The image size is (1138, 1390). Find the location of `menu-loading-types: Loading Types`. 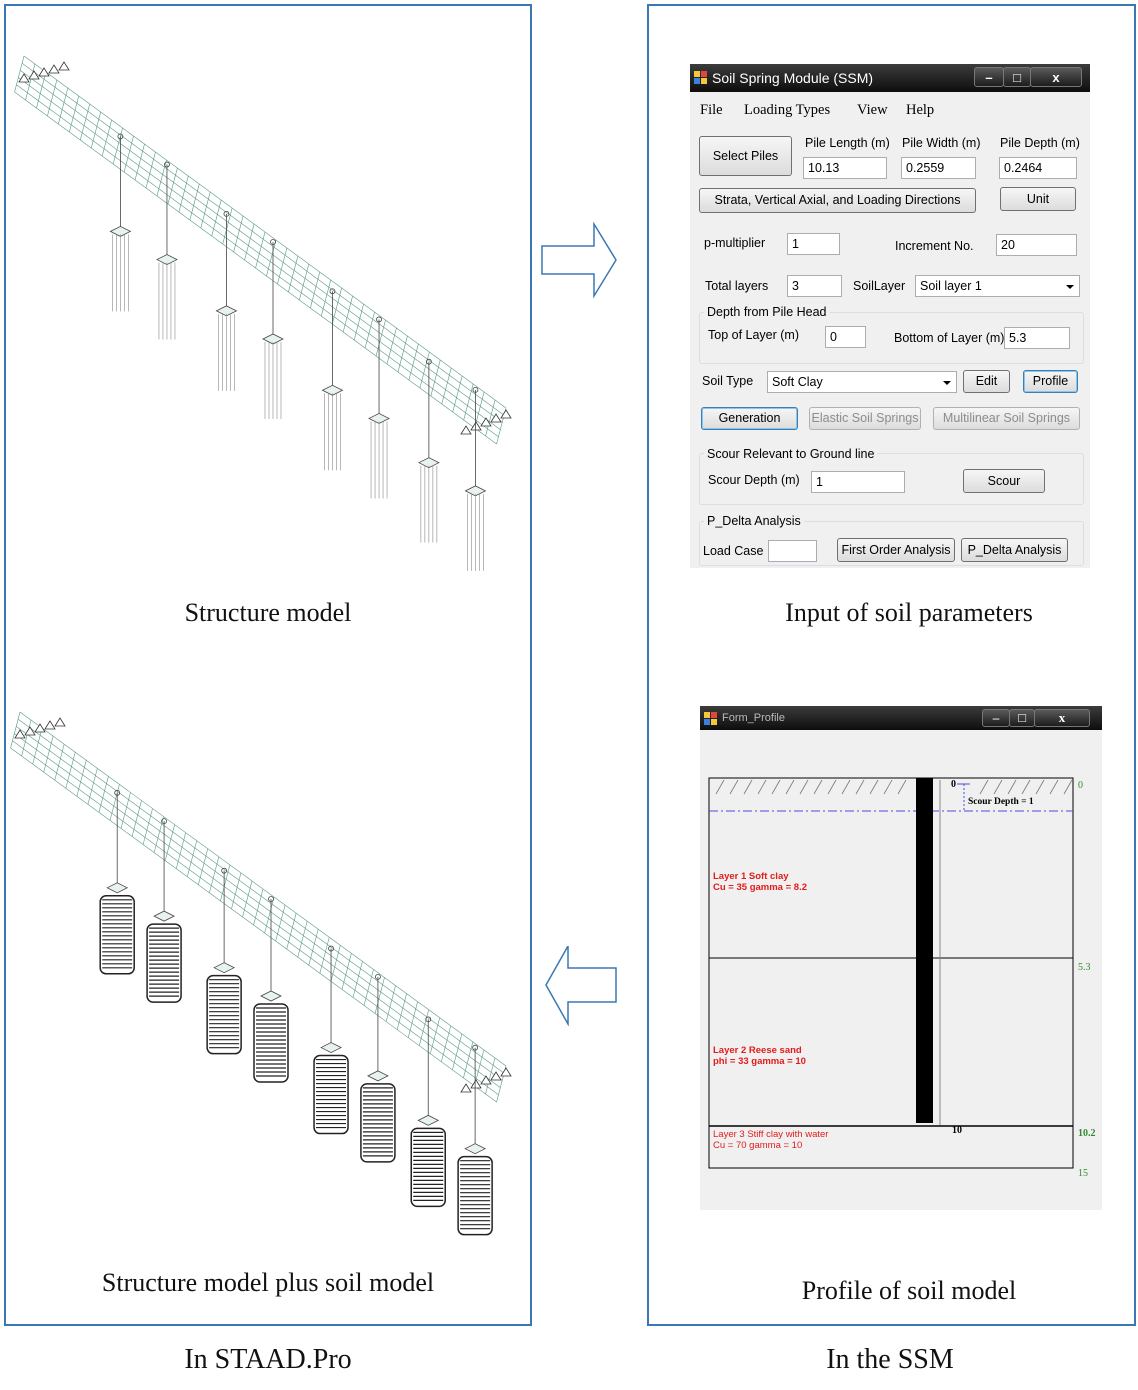

menu-loading-types: Loading Types is located at coordinates (787, 110).